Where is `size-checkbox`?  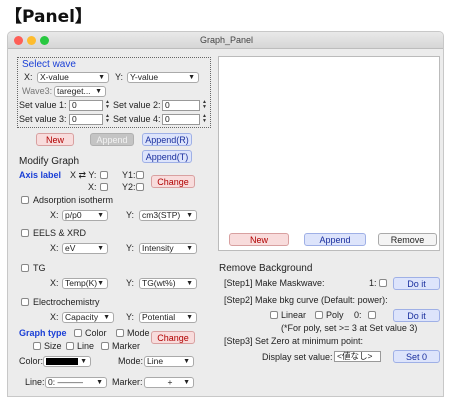 size-checkbox is located at coordinates (37, 346).